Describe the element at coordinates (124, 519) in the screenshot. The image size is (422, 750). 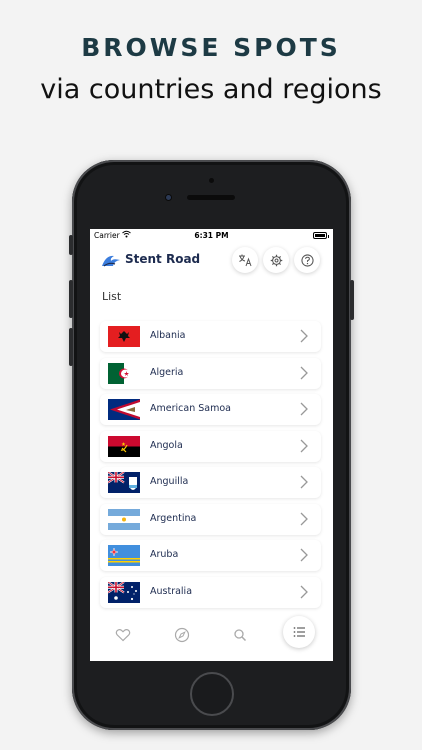
I see `argentina-flag-icon` at that location.